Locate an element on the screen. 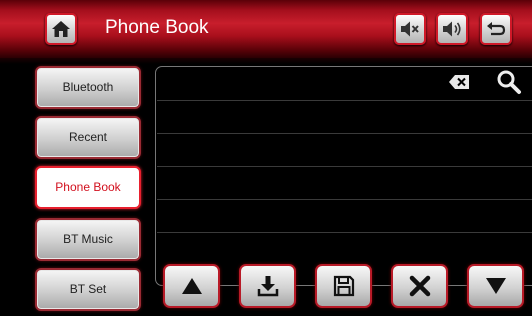 The width and height of the screenshot is (532, 316). sidebar-item-label: Recent is located at coordinates (88, 137).